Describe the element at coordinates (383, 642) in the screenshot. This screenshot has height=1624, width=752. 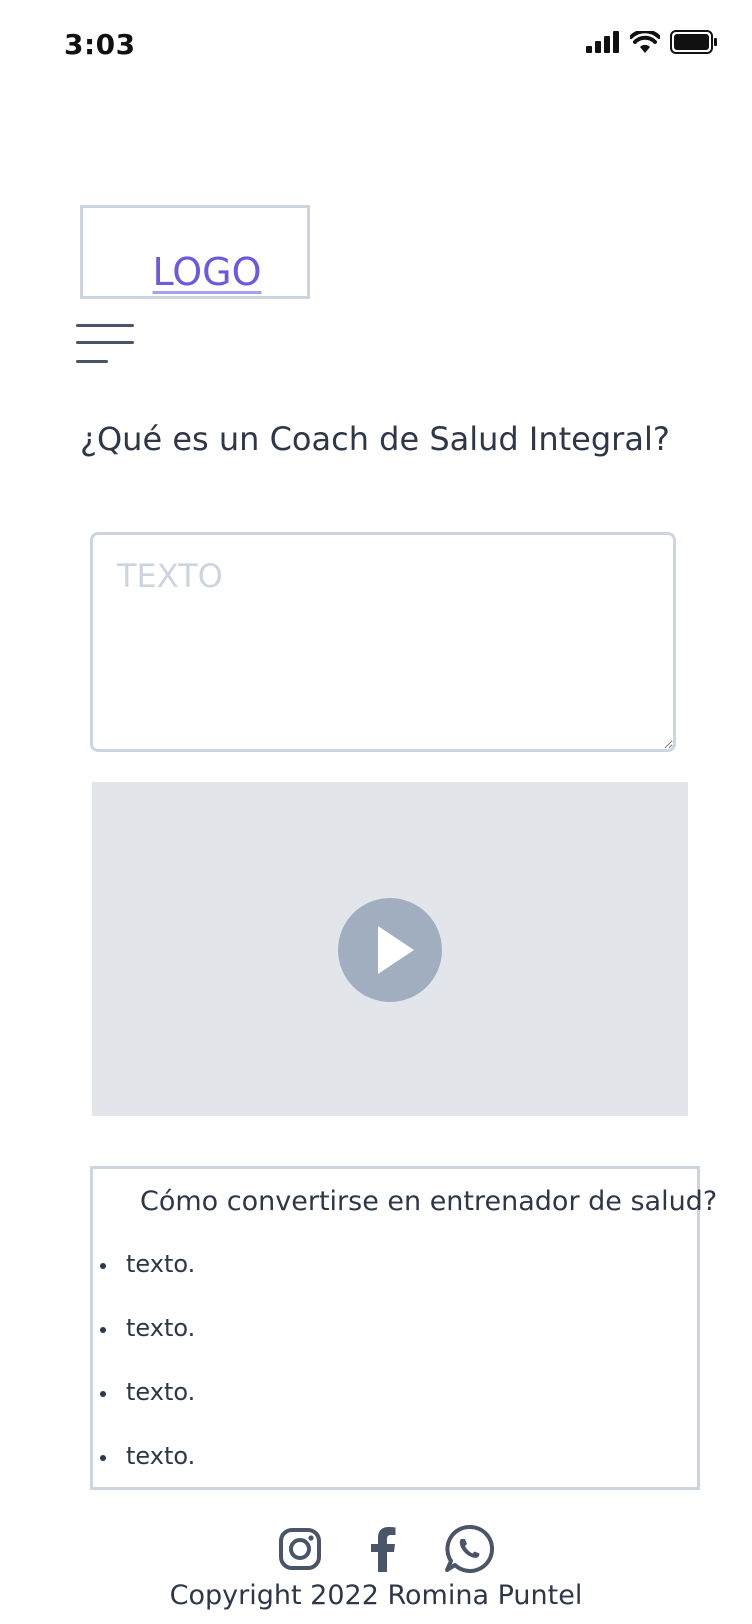
I see `text-area` at that location.